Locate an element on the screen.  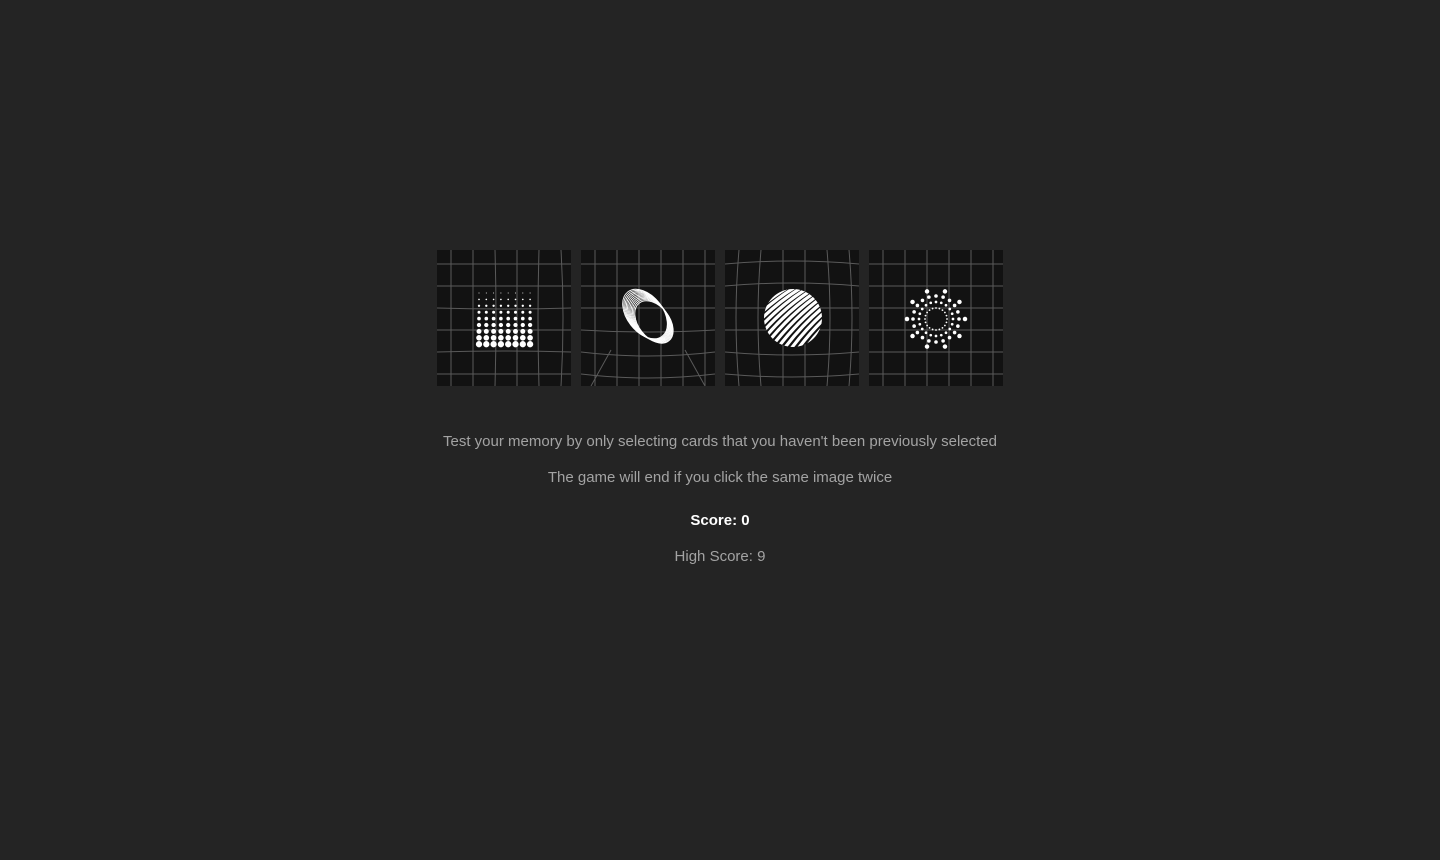
ring-icon is located at coordinates (648, 318).